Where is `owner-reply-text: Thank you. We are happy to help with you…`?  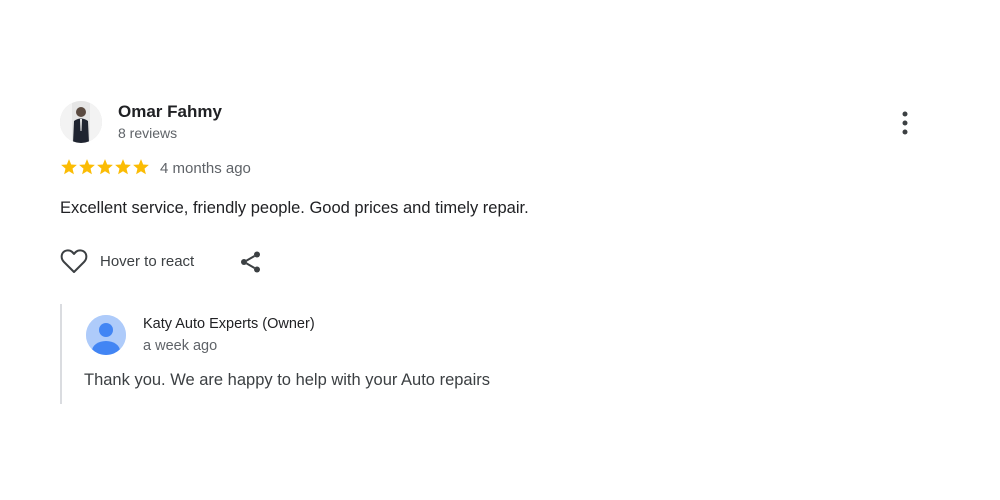
owner-reply-text: Thank you. We are happy to help with you… is located at coordinates (287, 380).